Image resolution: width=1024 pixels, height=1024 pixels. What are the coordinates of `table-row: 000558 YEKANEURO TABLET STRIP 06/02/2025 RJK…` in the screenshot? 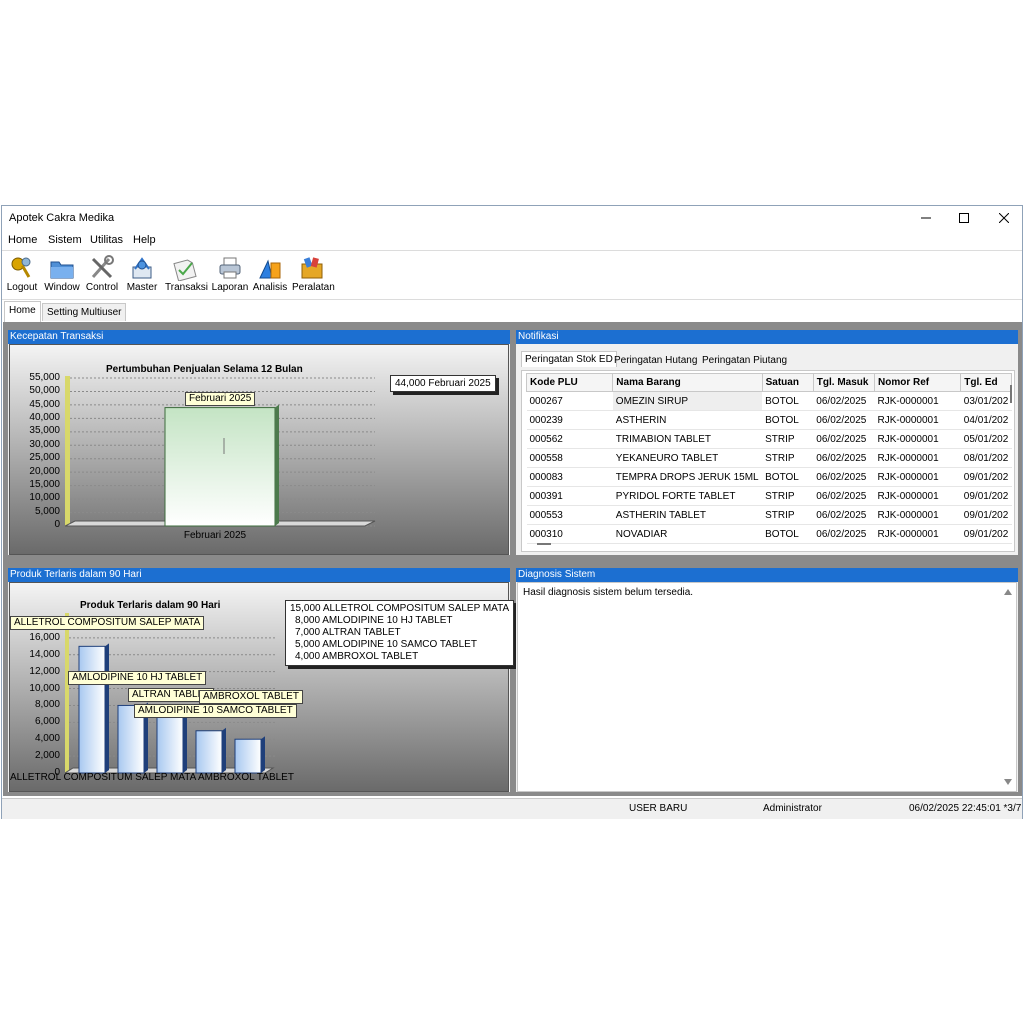 It's located at (769, 458).